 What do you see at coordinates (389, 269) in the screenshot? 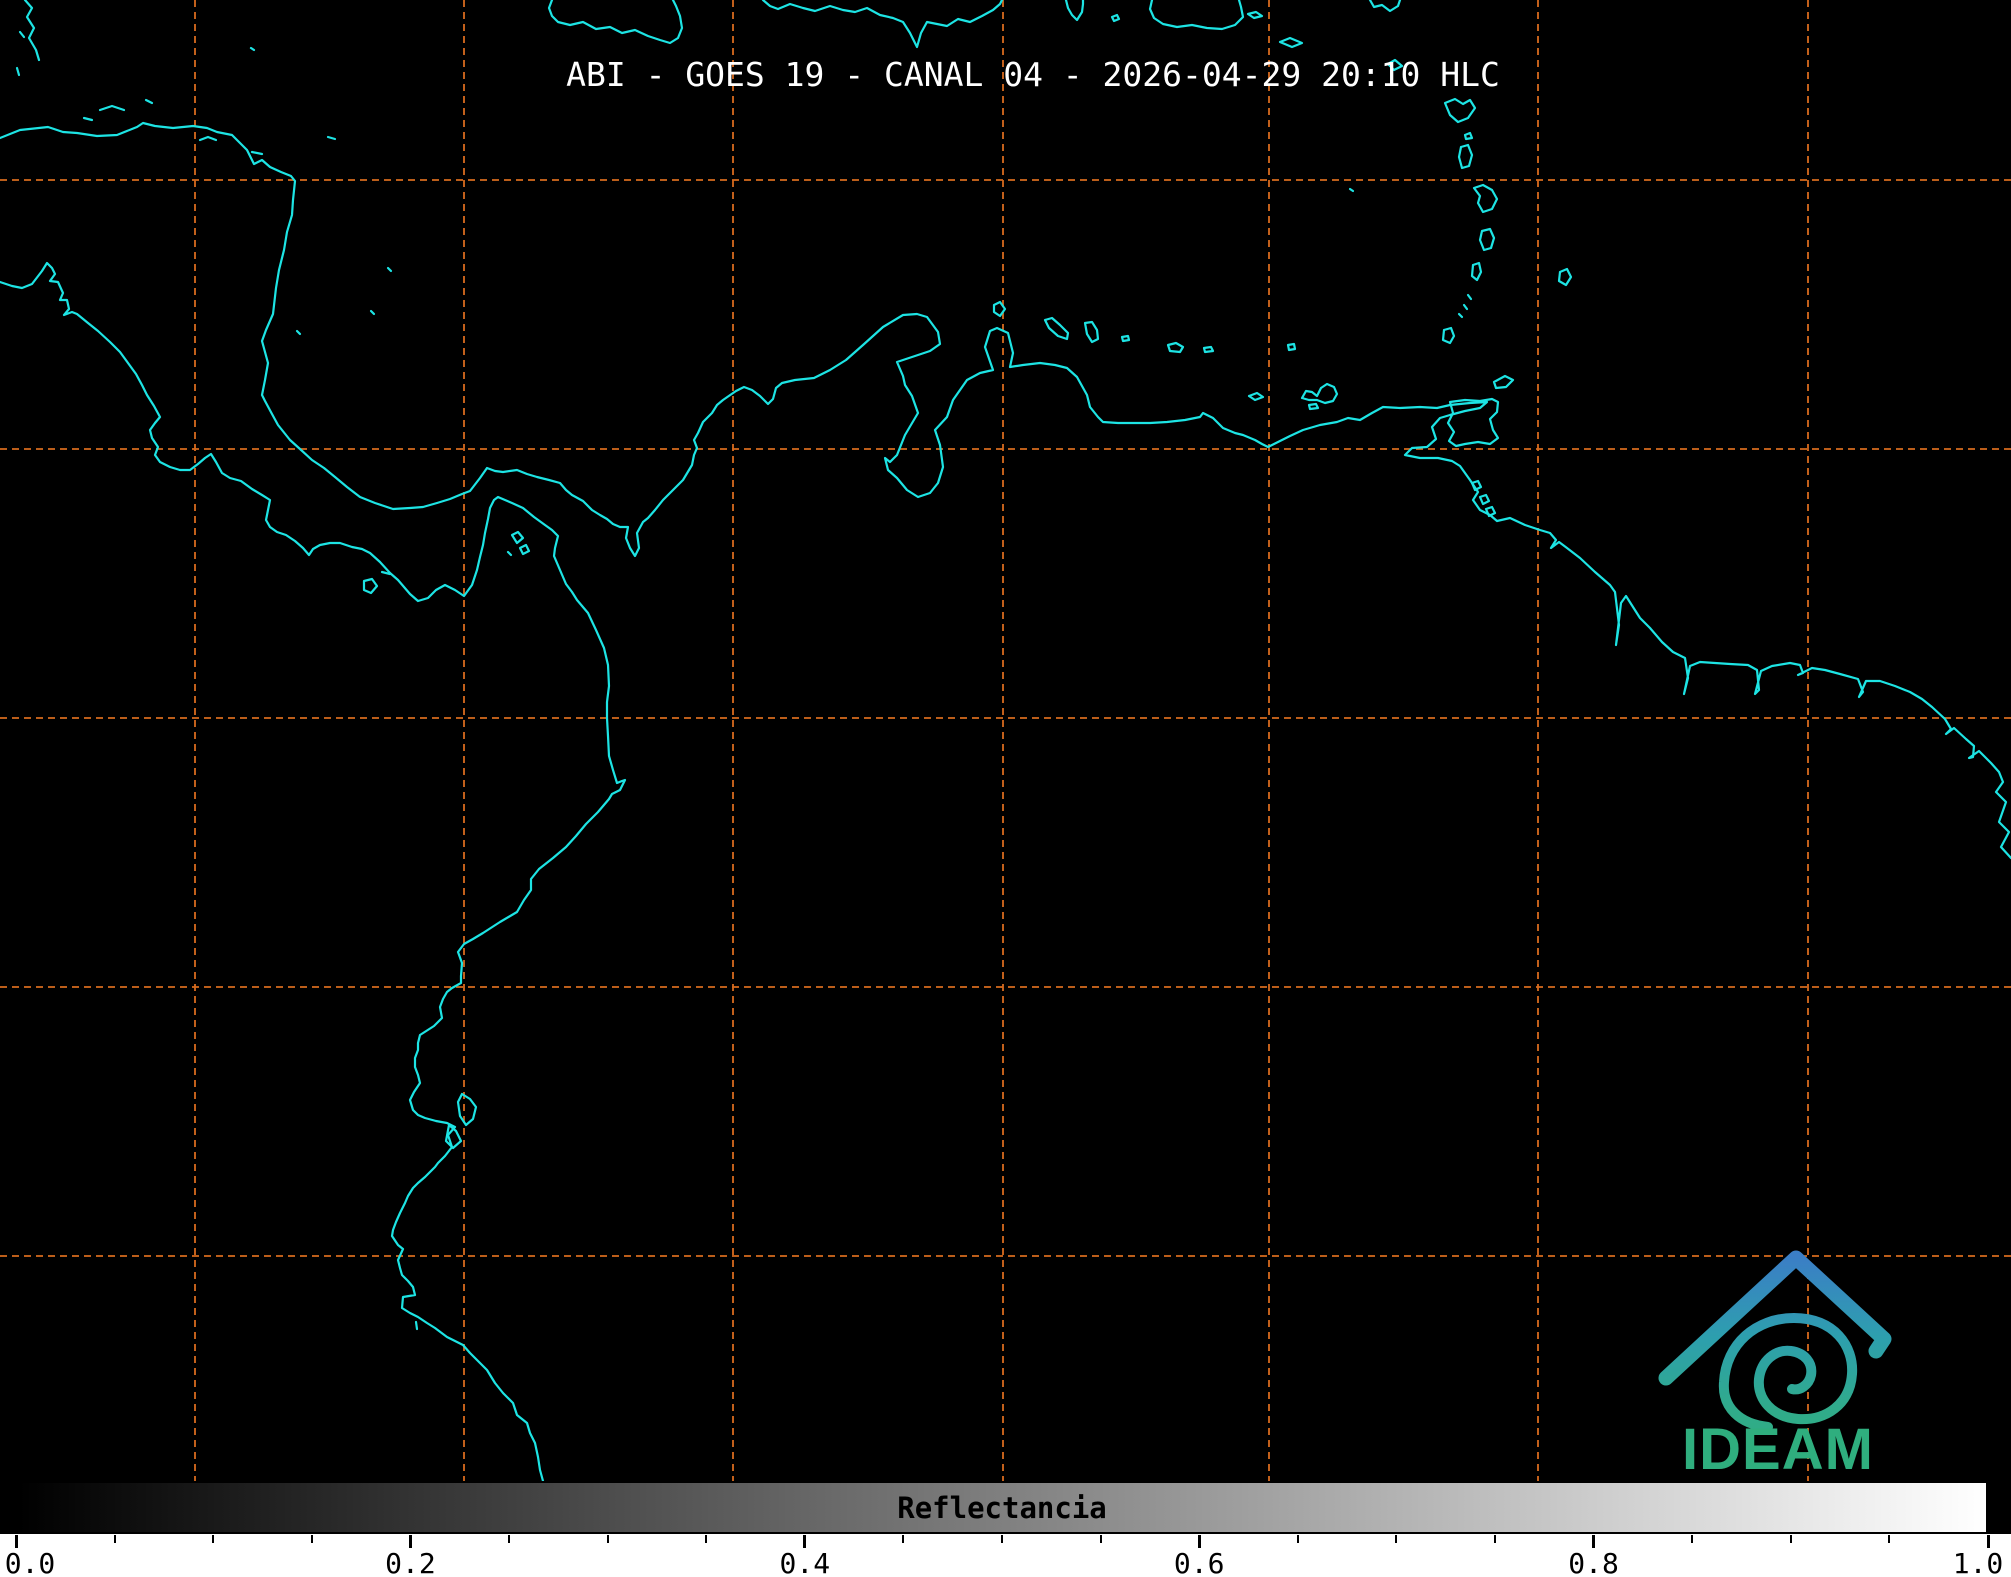
I see `coastline-providencia` at bounding box center [389, 269].